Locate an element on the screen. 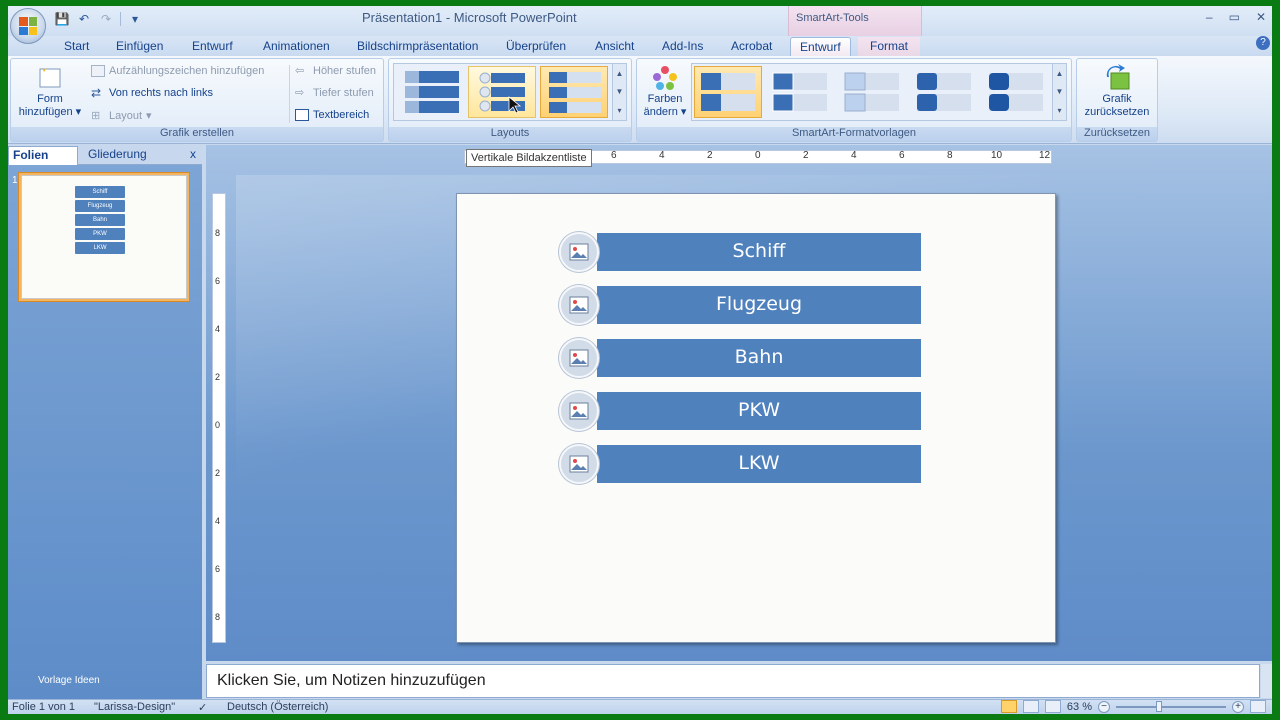 This screenshot has height=720, width=1280. tab-ansicht: Ansicht is located at coordinates (614, 46).